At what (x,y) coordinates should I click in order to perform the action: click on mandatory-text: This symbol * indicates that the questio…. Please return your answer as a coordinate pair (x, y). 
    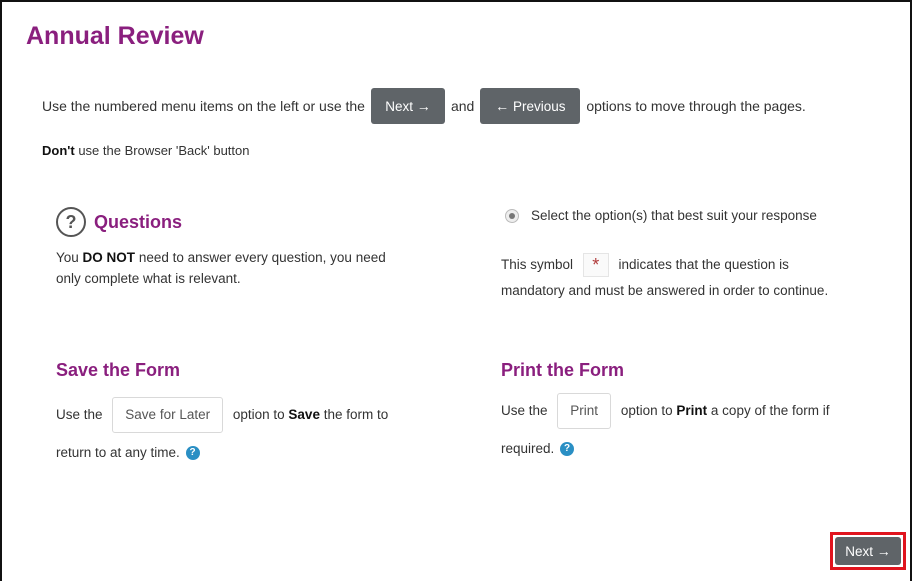
    Looking at the image, I should click on (664, 278).